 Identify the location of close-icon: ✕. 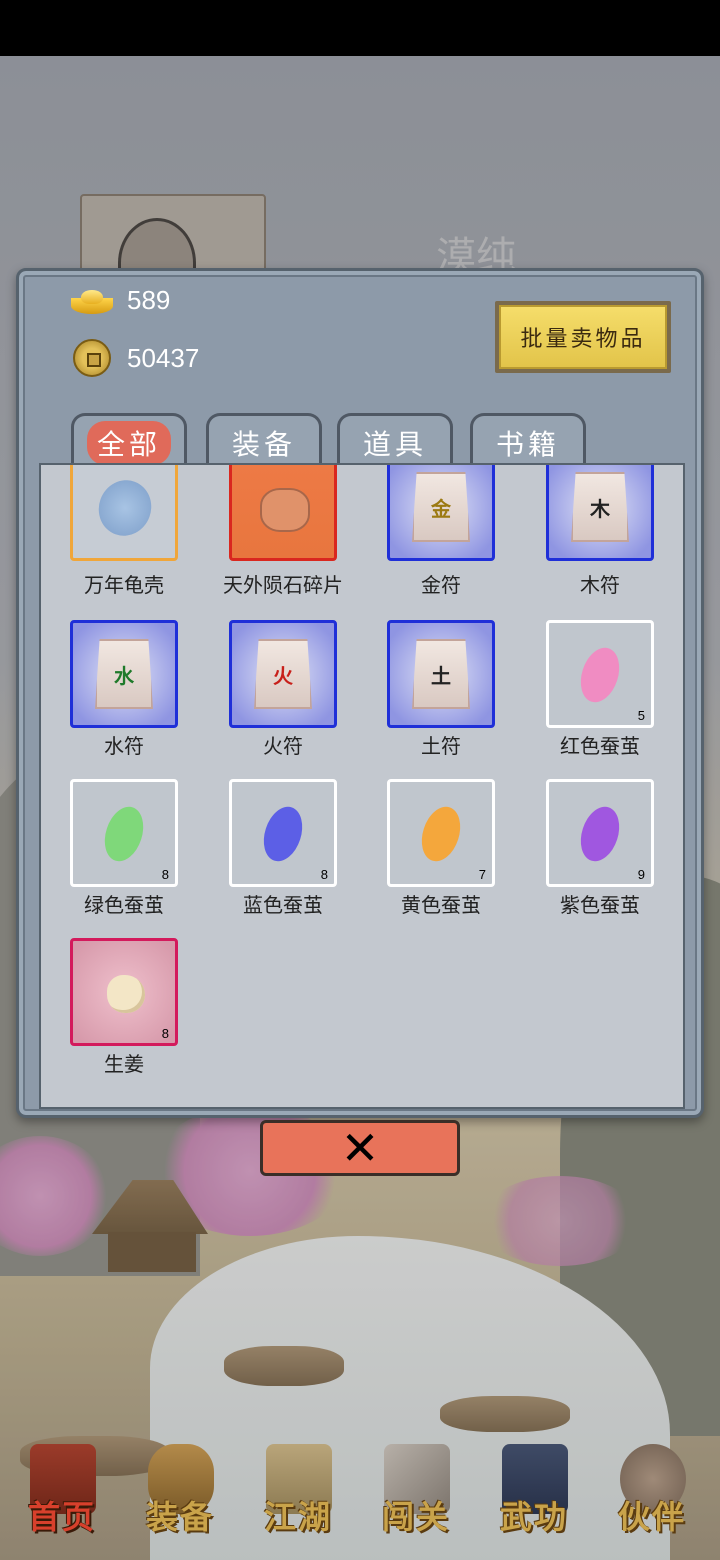
(360, 1148).